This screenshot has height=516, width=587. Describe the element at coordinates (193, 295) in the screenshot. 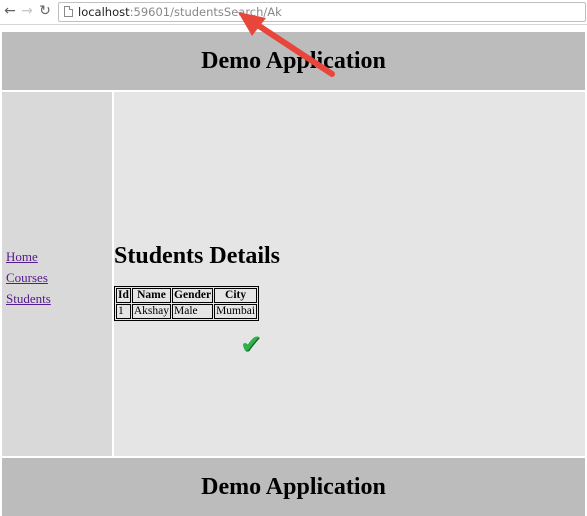

I see `column-header-gender: Gender` at that location.